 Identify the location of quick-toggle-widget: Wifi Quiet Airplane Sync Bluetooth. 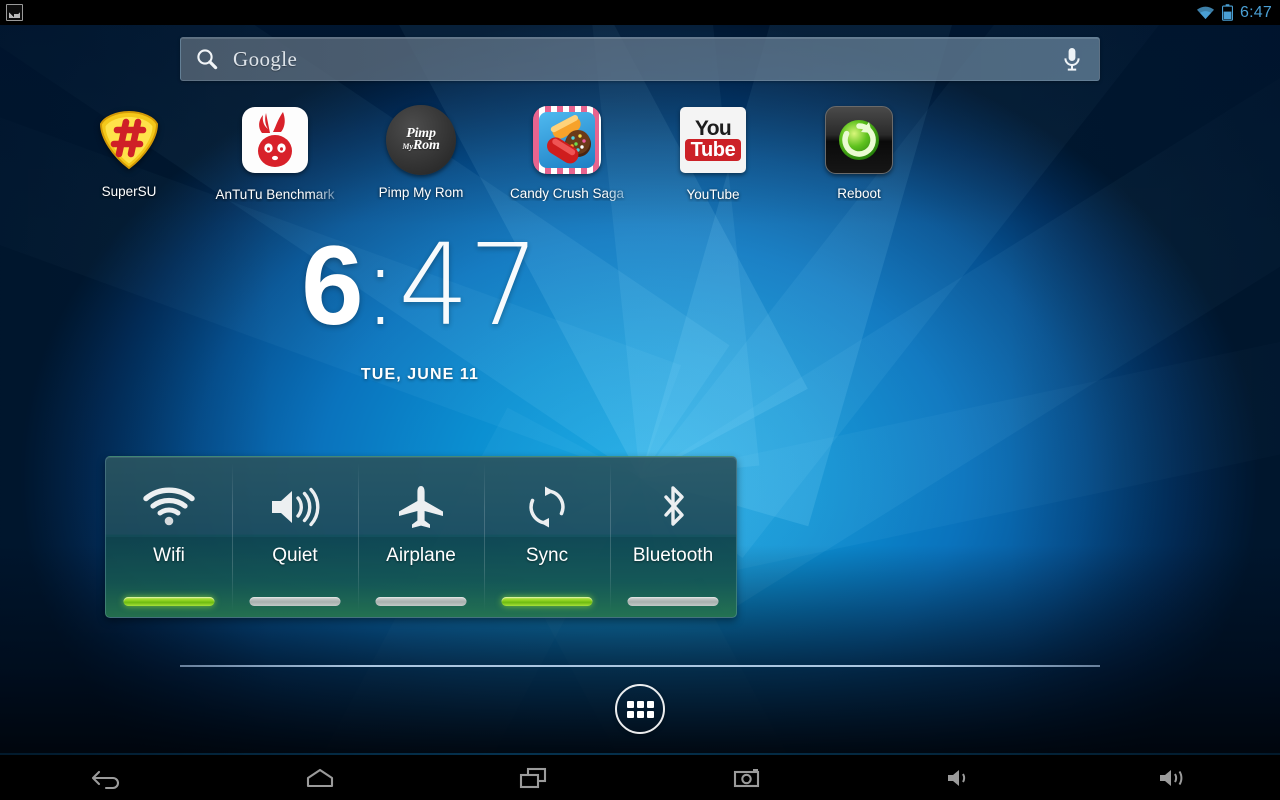
(421, 537).